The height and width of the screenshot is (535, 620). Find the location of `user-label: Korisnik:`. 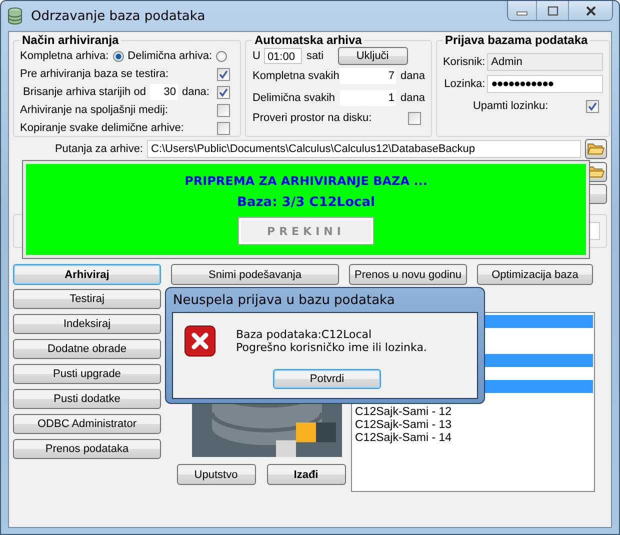

user-label: Korisnik: is located at coordinates (464, 62).